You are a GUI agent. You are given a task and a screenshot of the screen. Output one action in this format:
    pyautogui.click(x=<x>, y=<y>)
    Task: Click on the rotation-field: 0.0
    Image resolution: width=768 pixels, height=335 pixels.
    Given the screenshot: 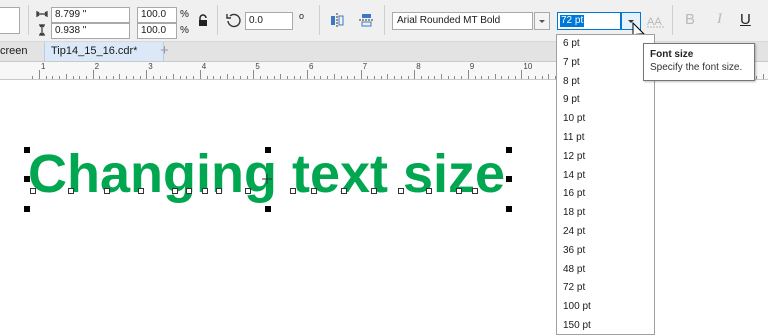 What is the action you would take?
    pyautogui.click(x=269, y=21)
    